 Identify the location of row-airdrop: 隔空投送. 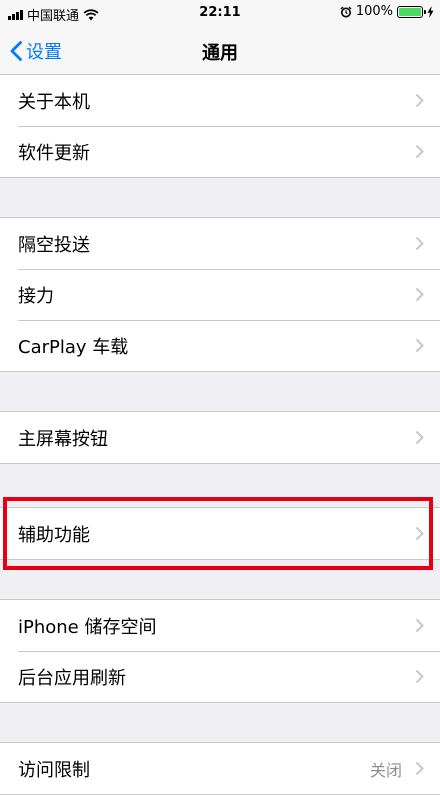
(220, 243).